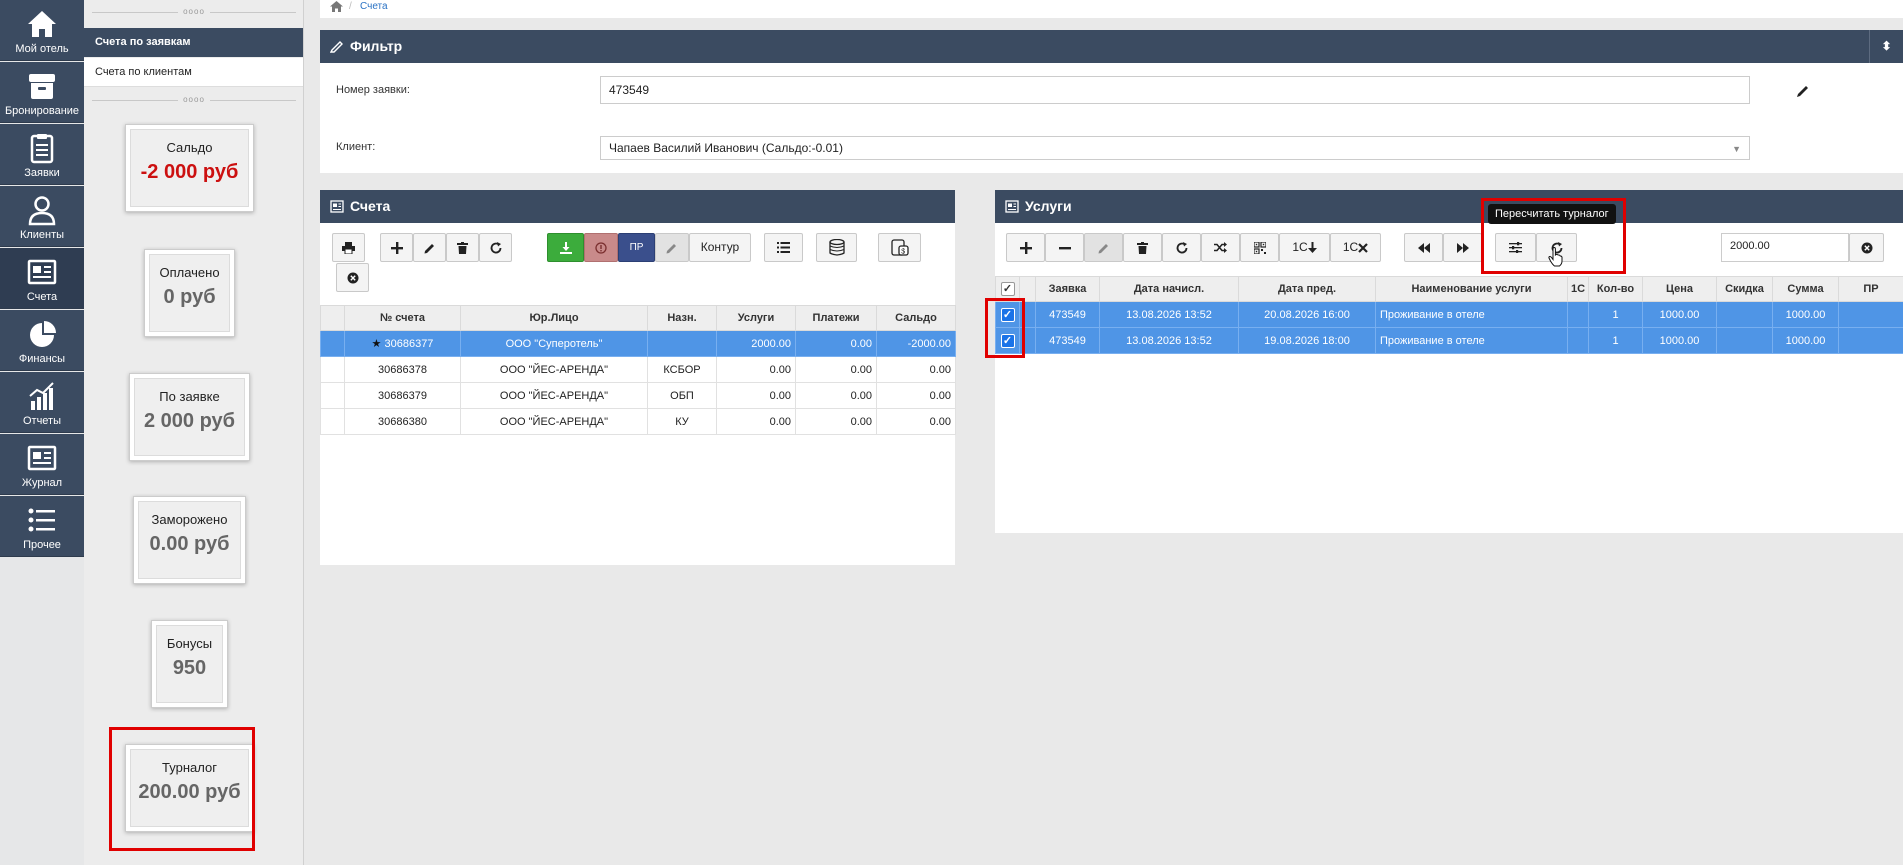 The width and height of the screenshot is (1903, 865). Describe the element at coordinates (352, 277) in the screenshot. I see `close-filter-button` at that location.